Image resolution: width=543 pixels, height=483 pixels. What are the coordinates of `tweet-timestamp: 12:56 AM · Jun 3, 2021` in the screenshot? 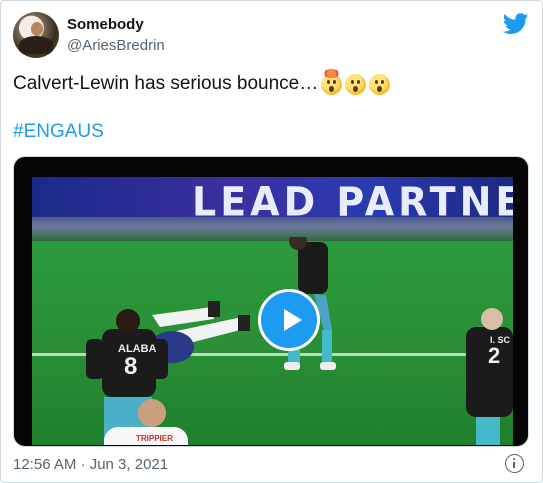 It's located at (90, 465).